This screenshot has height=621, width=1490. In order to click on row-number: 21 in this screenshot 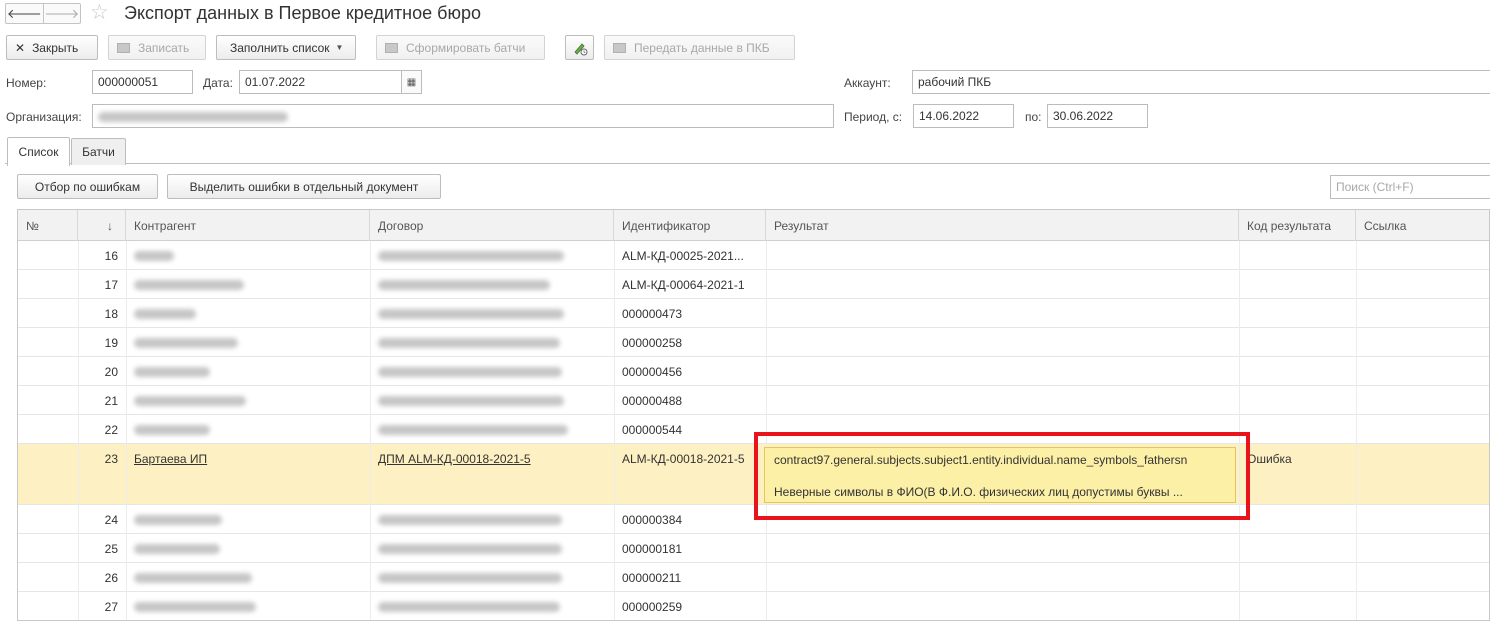, I will do `click(111, 401)`.